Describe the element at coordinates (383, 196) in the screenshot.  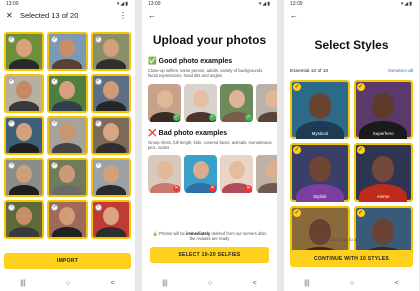
I see `style-name: Anime` at that location.